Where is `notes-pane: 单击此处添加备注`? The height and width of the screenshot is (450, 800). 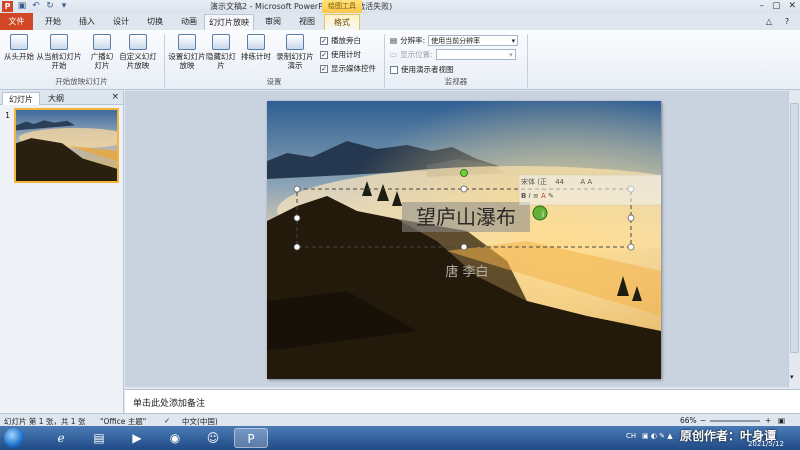 notes-pane: 单击此处添加备注 is located at coordinates (462, 401).